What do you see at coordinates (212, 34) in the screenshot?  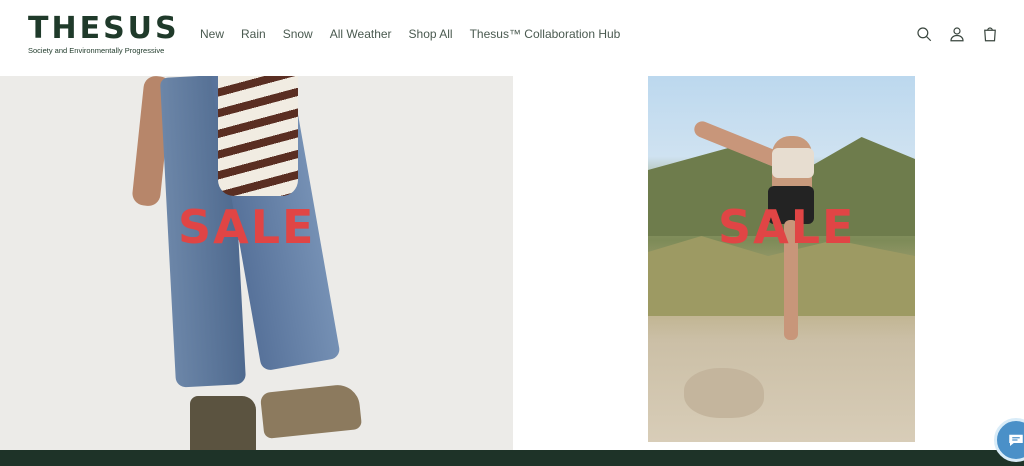 I see `nav-item-new: New` at bounding box center [212, 34].